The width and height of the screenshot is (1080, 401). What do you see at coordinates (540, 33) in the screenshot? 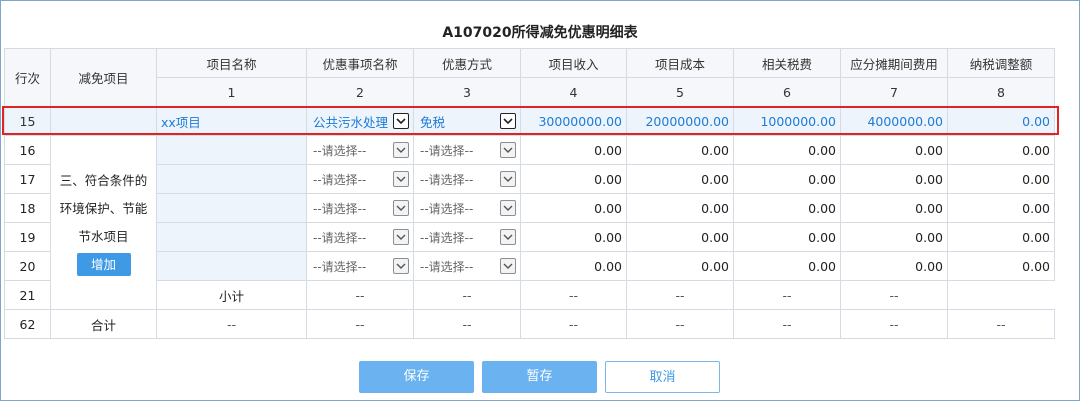
I see `page-title: A107020所得减免优惠明细表` at bounding box center [540, 33].